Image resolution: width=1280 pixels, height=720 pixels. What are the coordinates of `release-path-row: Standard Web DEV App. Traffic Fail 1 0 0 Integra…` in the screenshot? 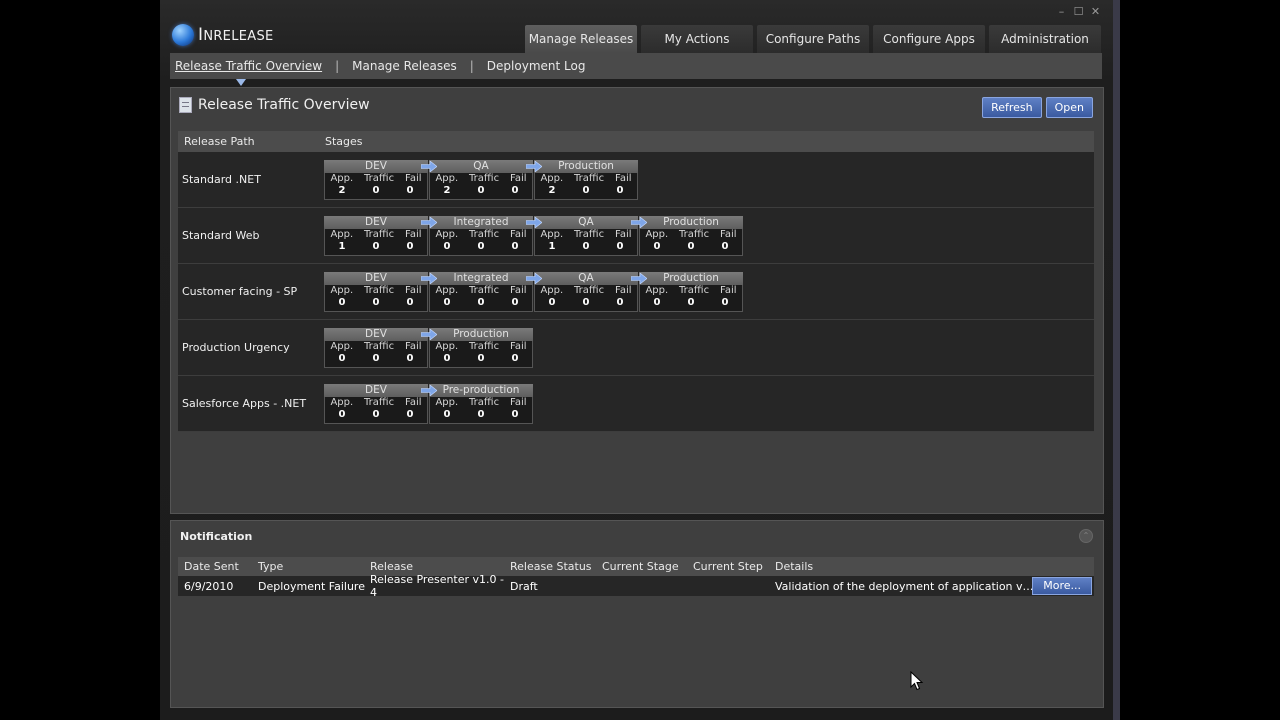 It's located at (636, 236).